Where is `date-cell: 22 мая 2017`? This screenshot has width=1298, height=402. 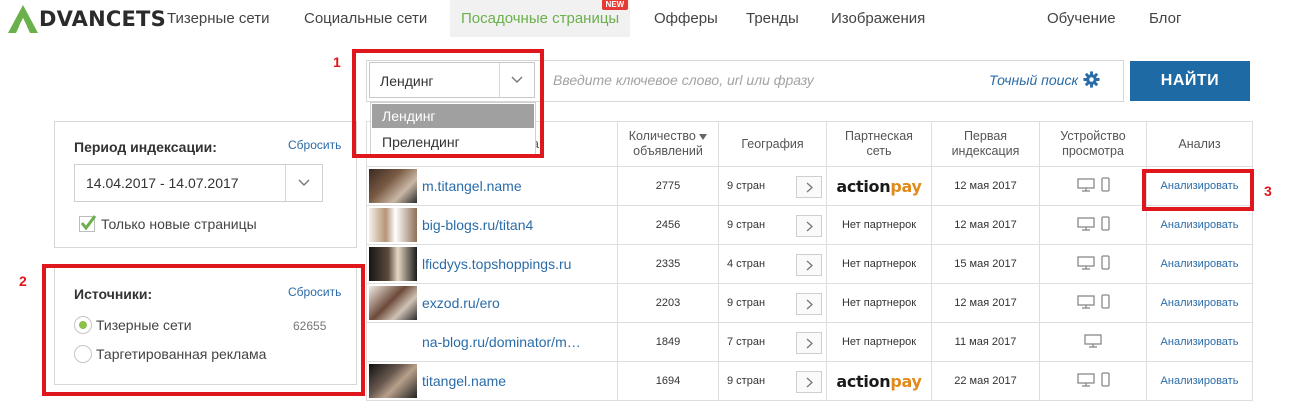 date-cell: 22 мая 2017 is located at coordinates (985, 381).